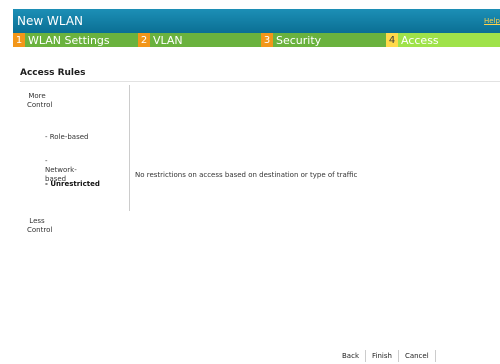  What do you see at coordinates (53, 73) in the screenshot?
I see `access-rules-heading: Access Rules` at bounding box center [53, 73].